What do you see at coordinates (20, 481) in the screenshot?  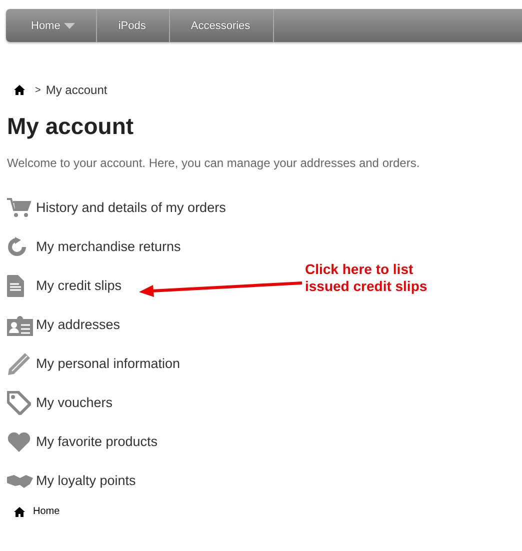 I see `handshake-icon` at bounding box center [20, 481].